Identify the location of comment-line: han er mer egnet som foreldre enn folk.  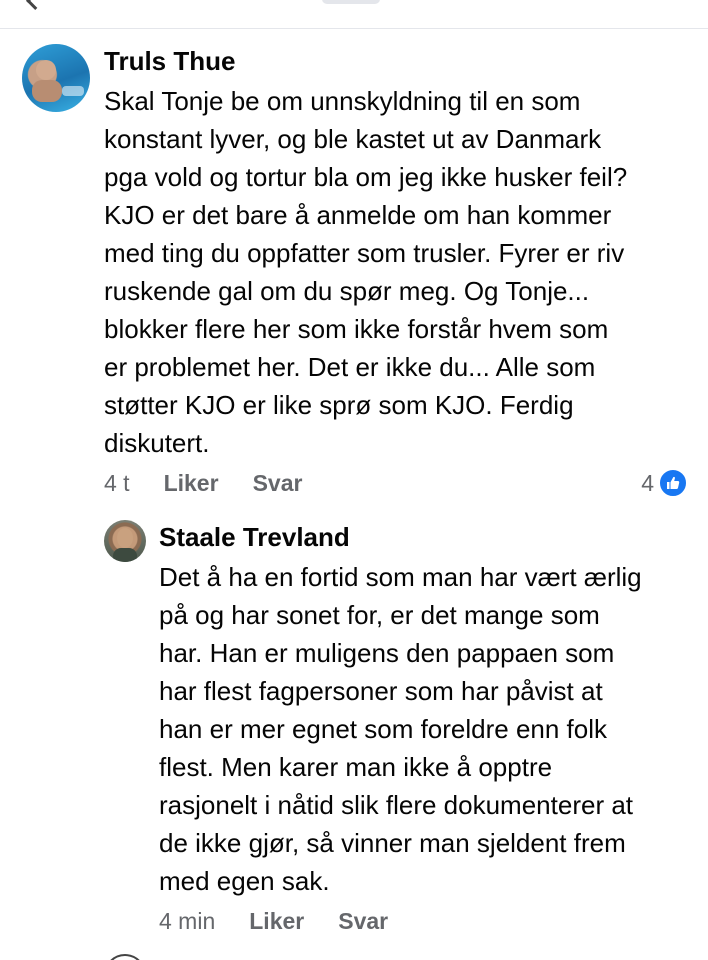
(383, 729).